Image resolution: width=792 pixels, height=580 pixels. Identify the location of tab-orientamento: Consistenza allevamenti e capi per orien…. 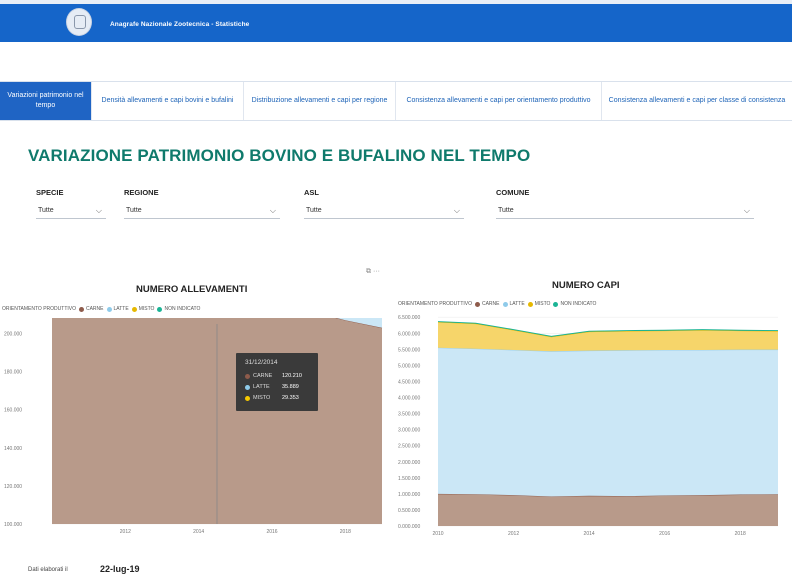
(499, 101).